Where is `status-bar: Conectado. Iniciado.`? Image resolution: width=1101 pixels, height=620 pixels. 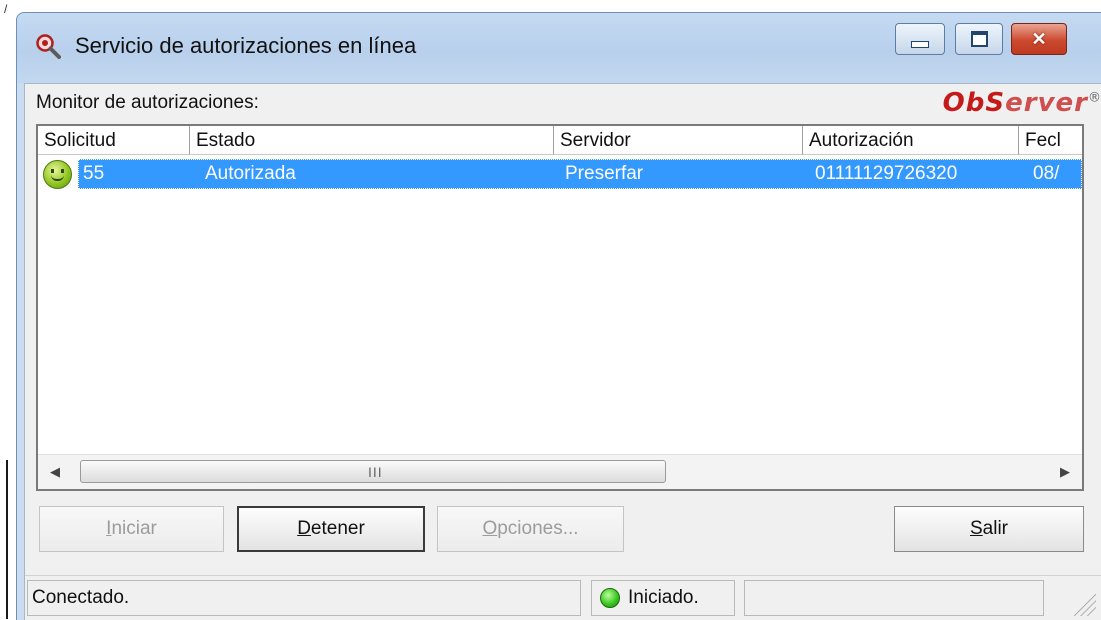 status-bar: Conectado. Iniciado. is located at coordinates (563, 597).